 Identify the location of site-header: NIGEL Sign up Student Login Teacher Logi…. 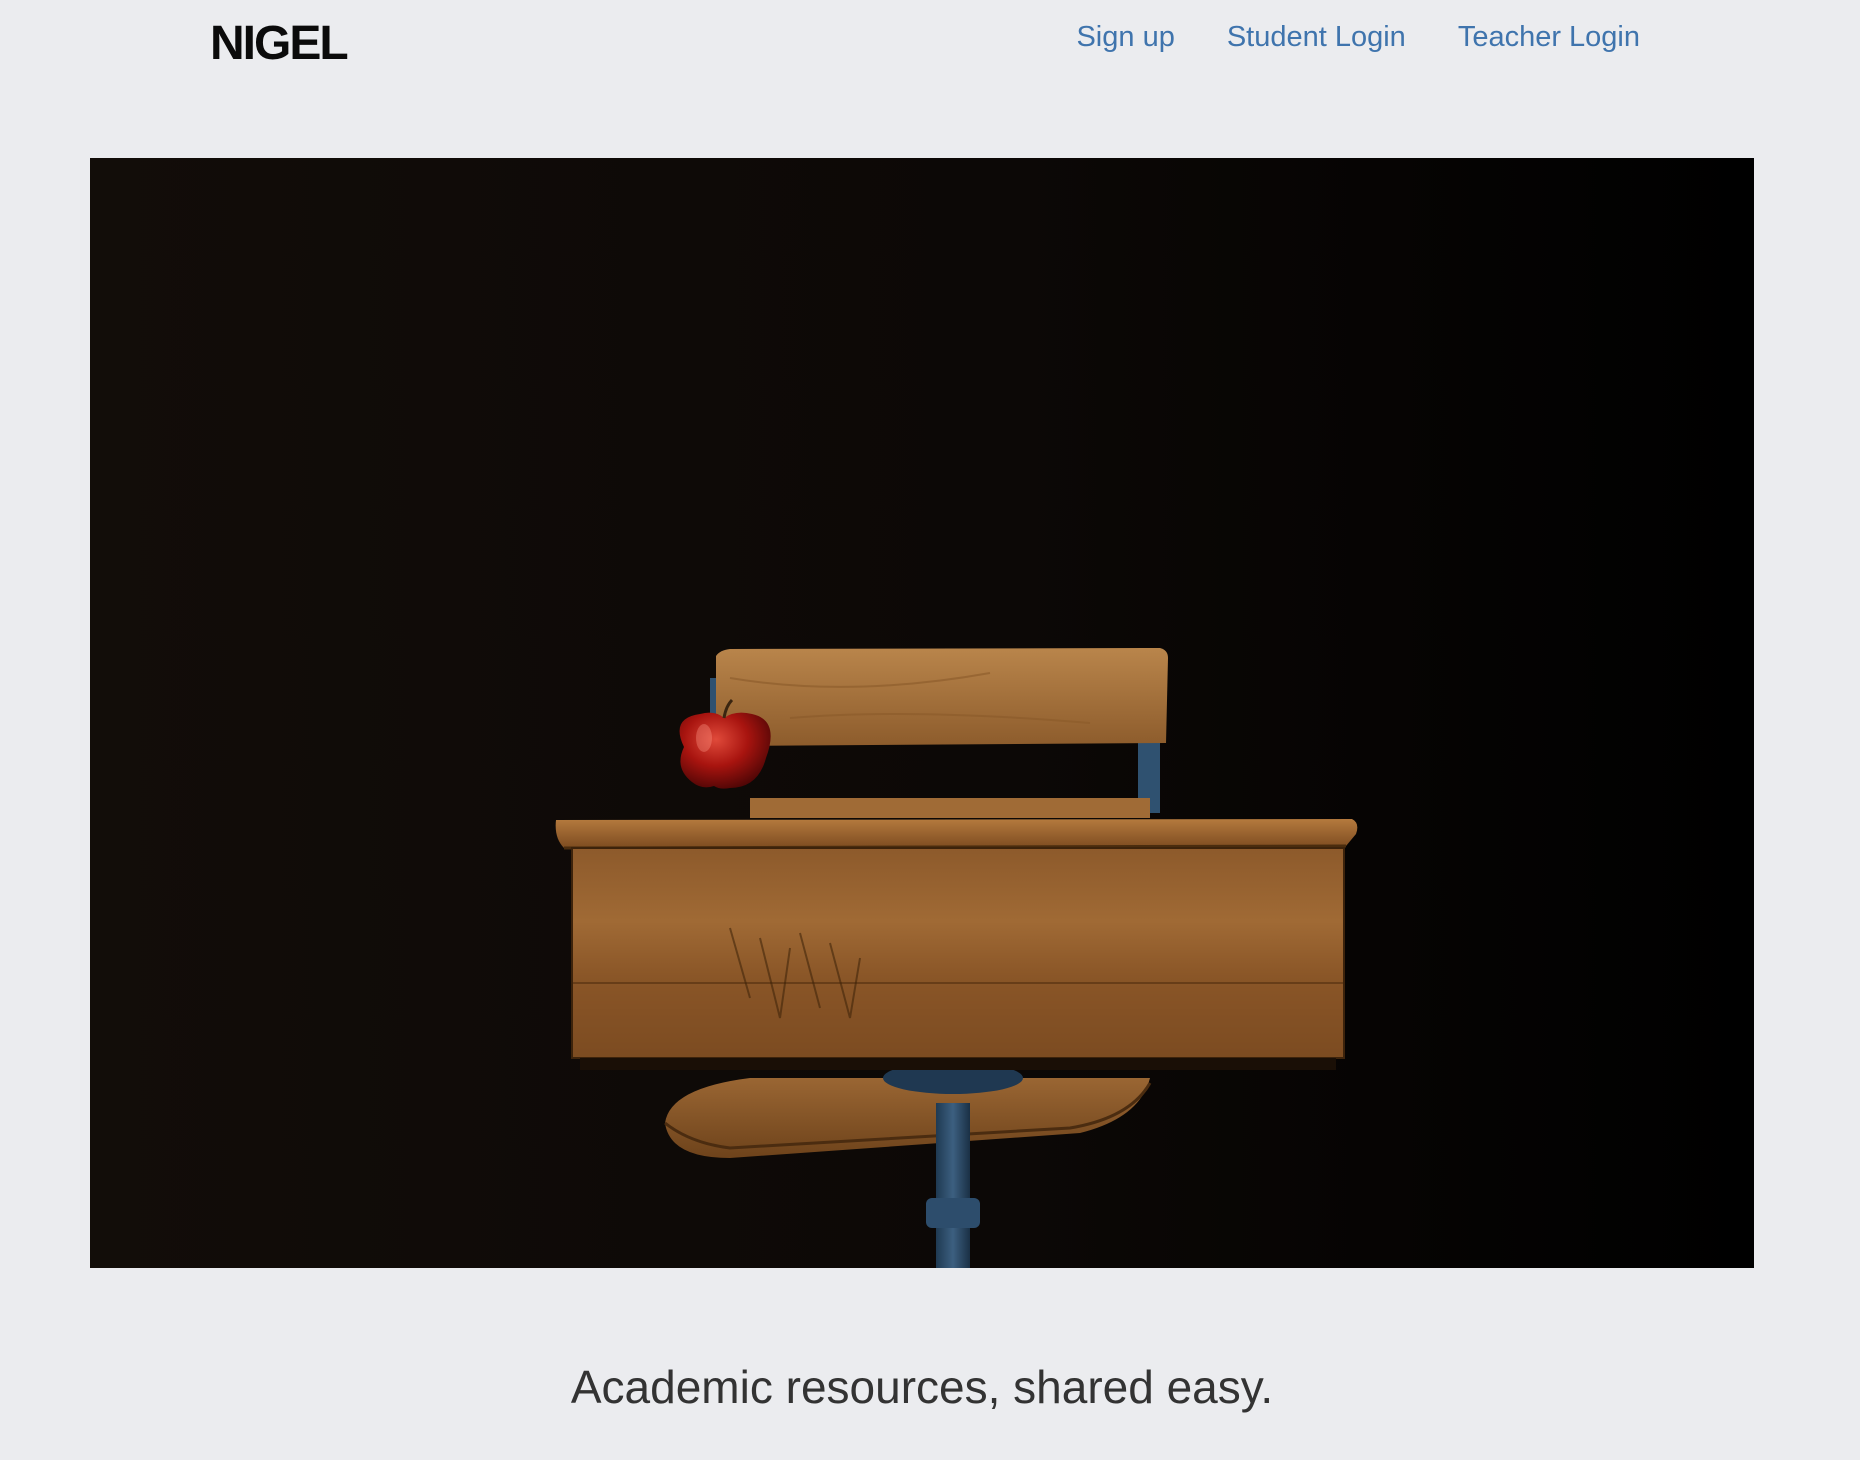
(930, 50).